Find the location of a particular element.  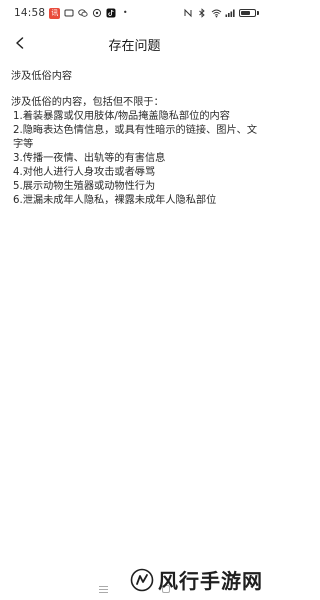

app-icon is located at coordinates (69, 13).